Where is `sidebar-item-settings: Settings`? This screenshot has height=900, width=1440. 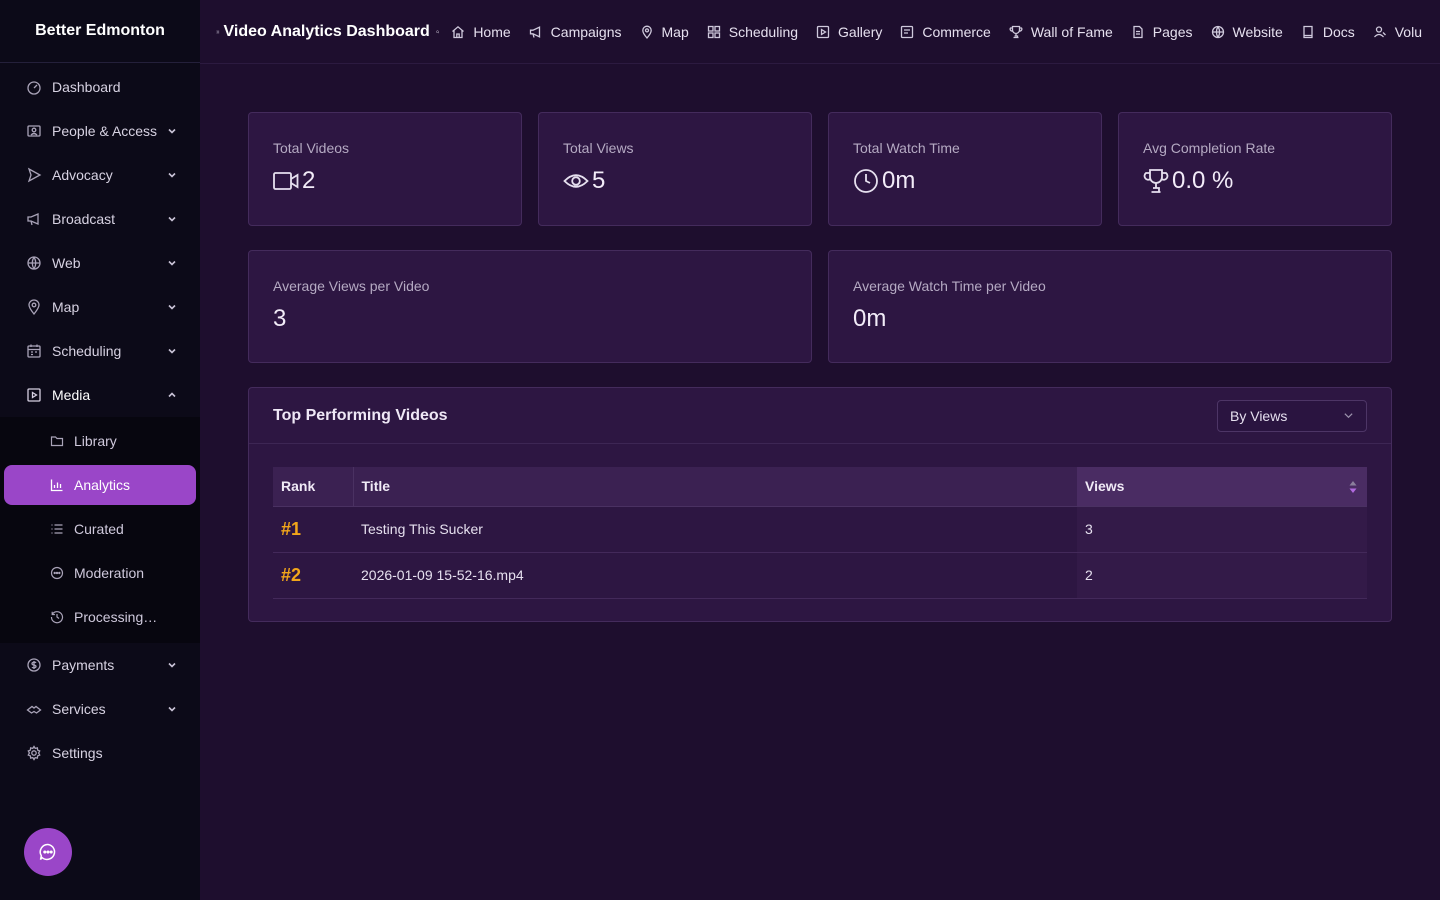
sidebar-item-settings: Settings is located at coordinates (100, 753).